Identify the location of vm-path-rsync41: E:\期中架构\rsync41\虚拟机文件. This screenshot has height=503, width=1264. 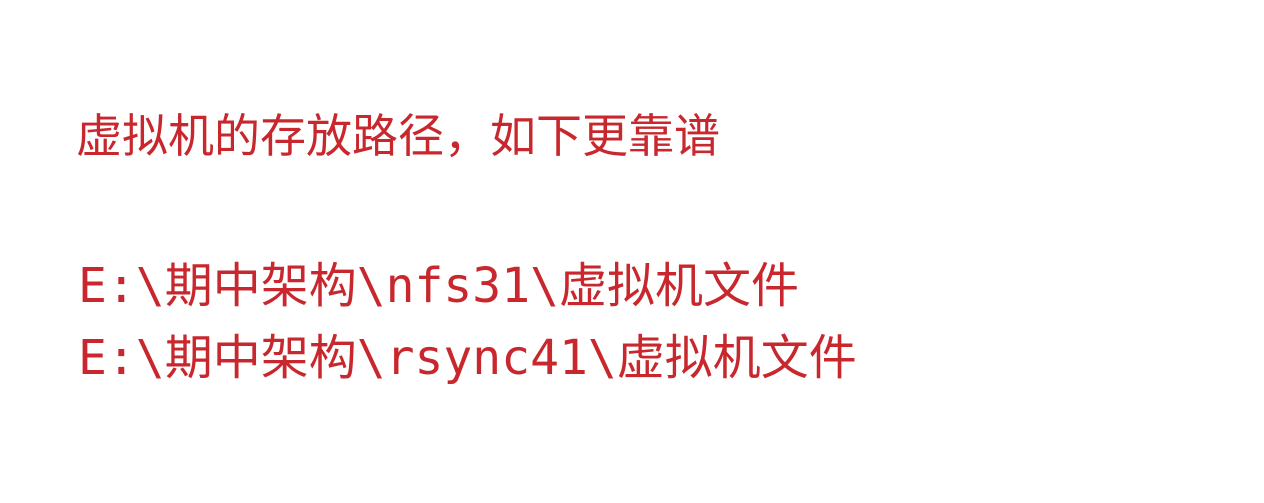
(467, 358).